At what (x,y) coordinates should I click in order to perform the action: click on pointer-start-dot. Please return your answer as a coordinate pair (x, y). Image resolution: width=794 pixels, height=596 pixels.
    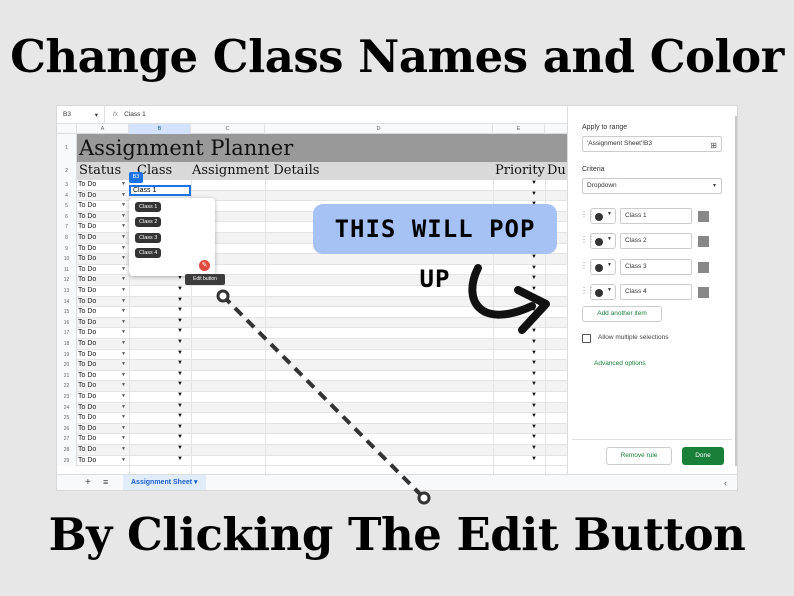
    Looking at the image, I should click on (223, 296).